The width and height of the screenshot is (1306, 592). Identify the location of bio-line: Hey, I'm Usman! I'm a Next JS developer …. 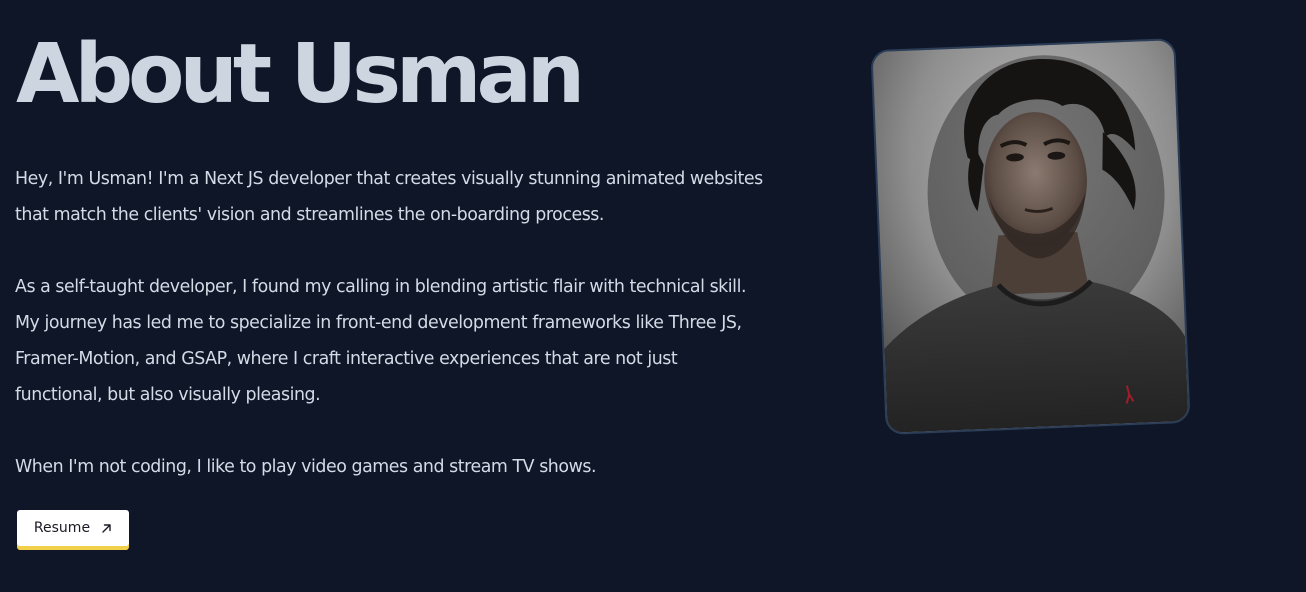
(389, 179).